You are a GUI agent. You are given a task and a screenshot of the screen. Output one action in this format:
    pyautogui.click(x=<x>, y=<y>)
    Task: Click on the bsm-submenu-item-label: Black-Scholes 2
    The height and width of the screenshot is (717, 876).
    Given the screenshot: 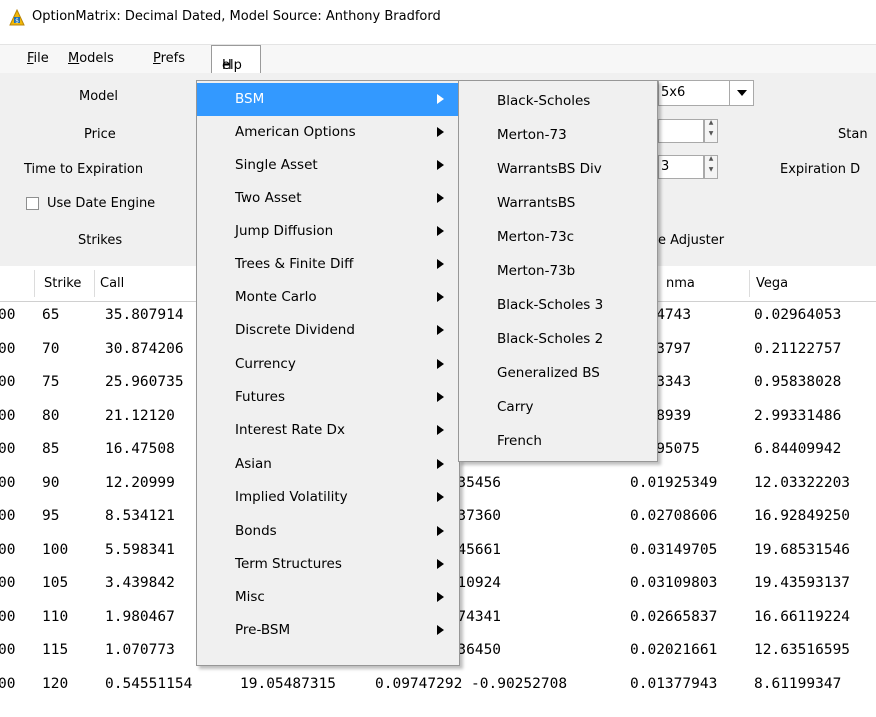 What is the action you would take?
    pyautogui.click(x=550, y=339)
    